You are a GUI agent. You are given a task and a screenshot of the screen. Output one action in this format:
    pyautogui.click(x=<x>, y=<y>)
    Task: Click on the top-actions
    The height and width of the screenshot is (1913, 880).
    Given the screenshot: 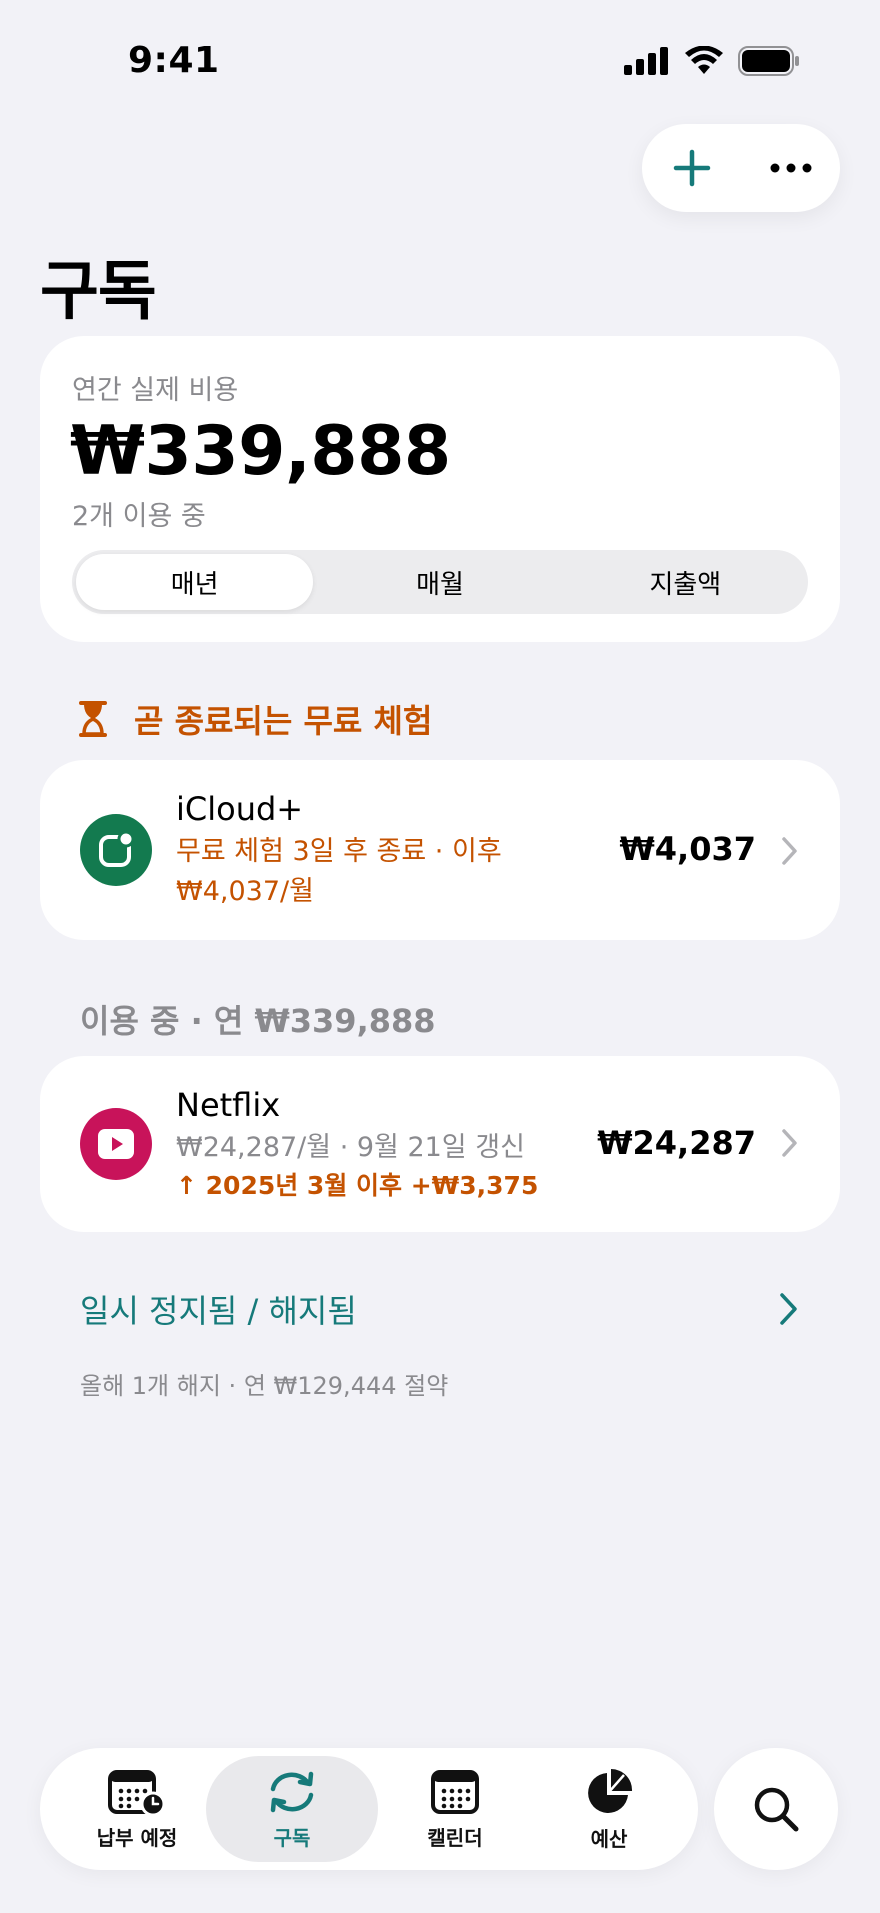 What is the action you would take?
    pyautogui.click(x=741, y=168)
    